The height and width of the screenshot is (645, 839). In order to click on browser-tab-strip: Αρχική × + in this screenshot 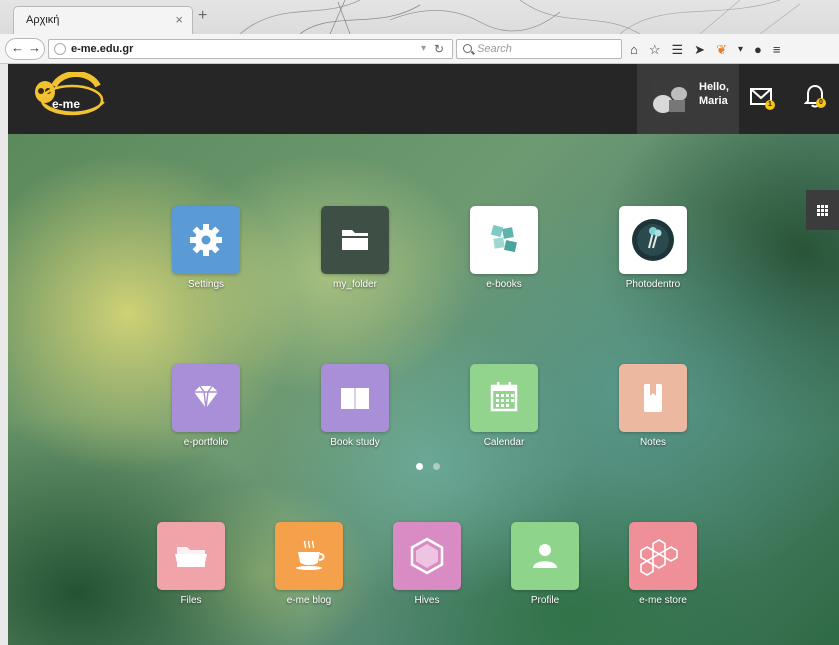, I will do `click(419, 17)`.